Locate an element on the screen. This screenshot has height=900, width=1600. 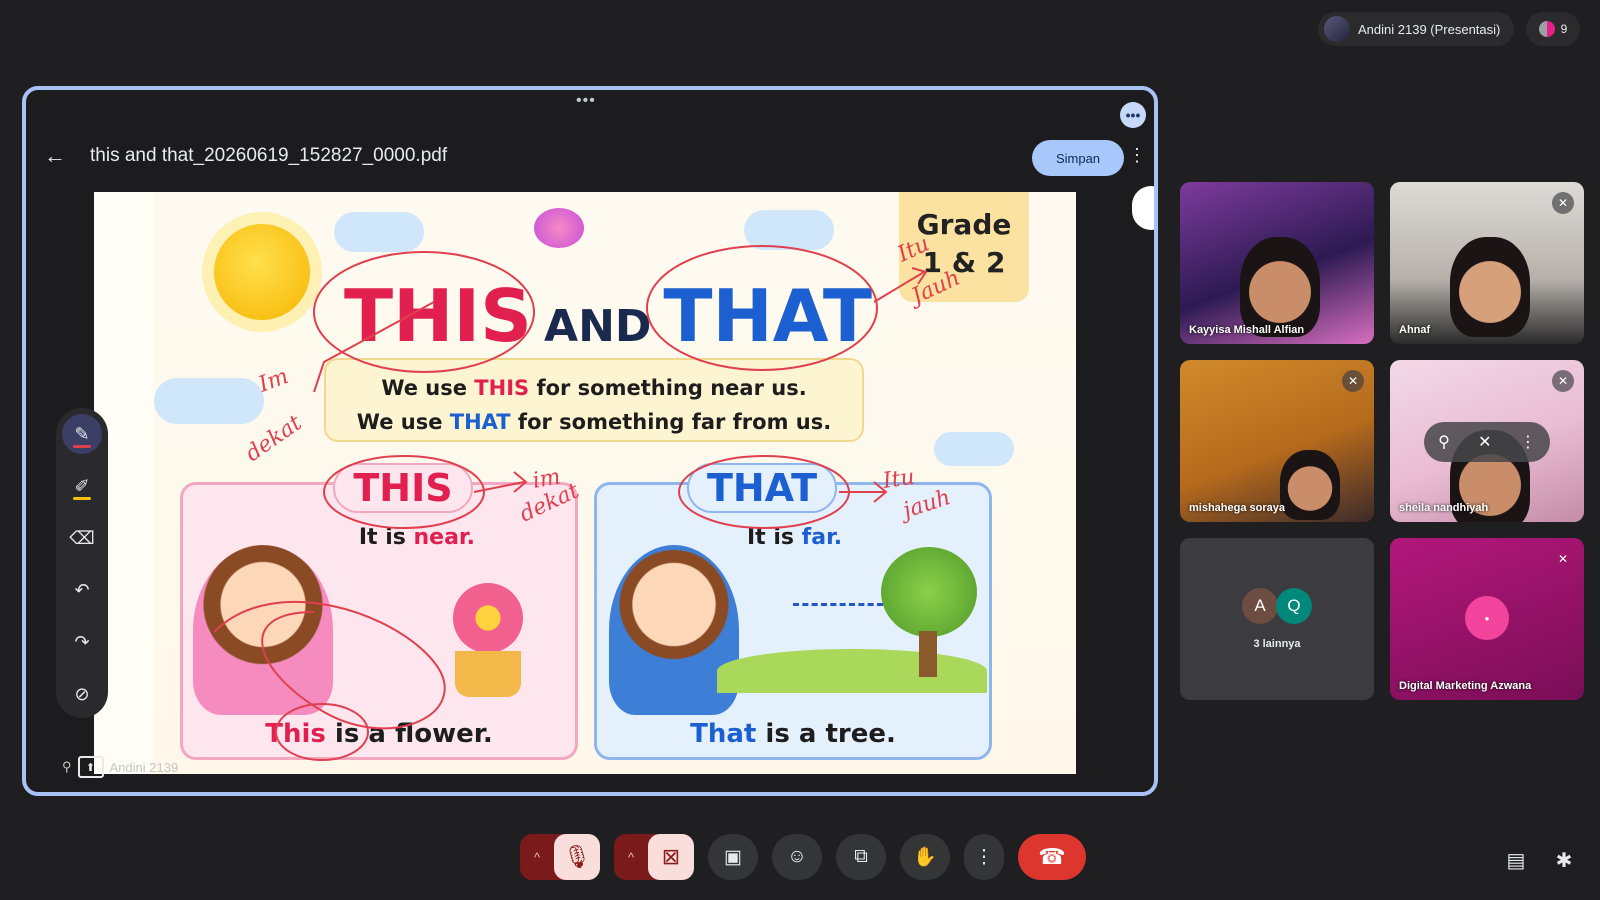
document-menu-icon: ⋮ is located at coordinates (1137, 155).